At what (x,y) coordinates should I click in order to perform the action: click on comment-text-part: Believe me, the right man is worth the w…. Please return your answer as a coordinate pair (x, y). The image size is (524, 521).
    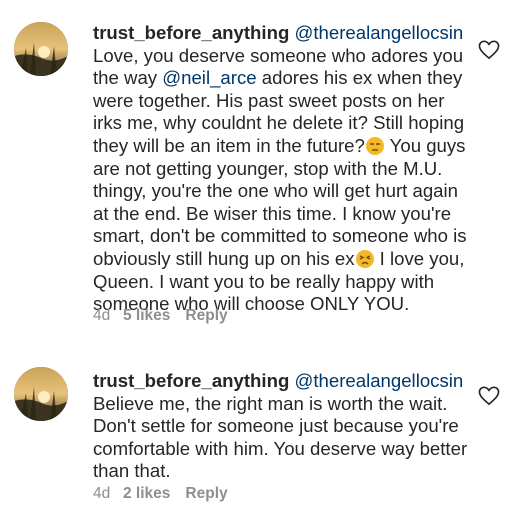
    Looking at the image, I should click on (280, 437).